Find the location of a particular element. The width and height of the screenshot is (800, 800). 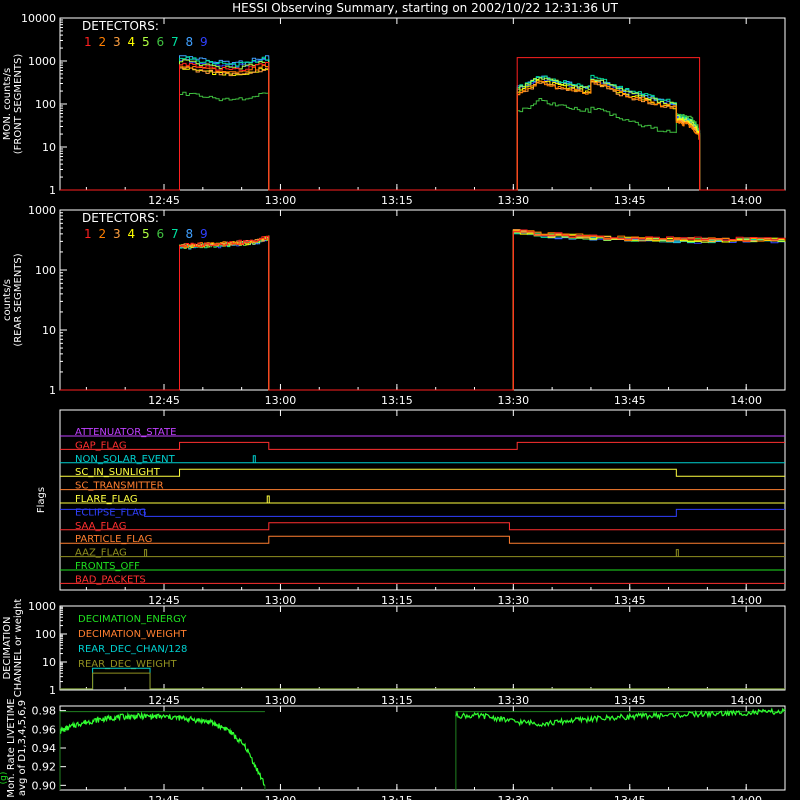

front-panel-xtick-label-3: 13:30 is located at coordinates (513, 200).